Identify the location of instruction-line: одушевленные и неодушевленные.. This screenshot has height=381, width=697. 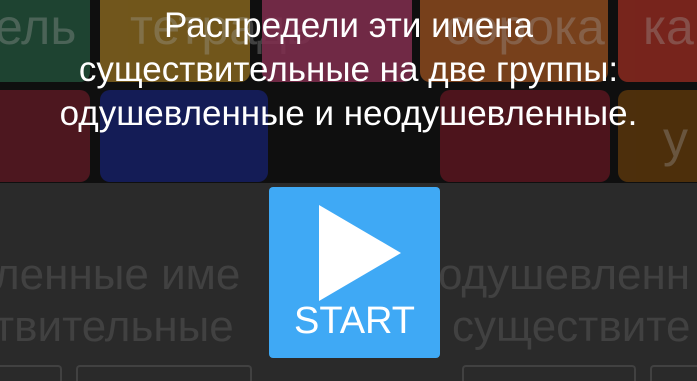
(348, 113).